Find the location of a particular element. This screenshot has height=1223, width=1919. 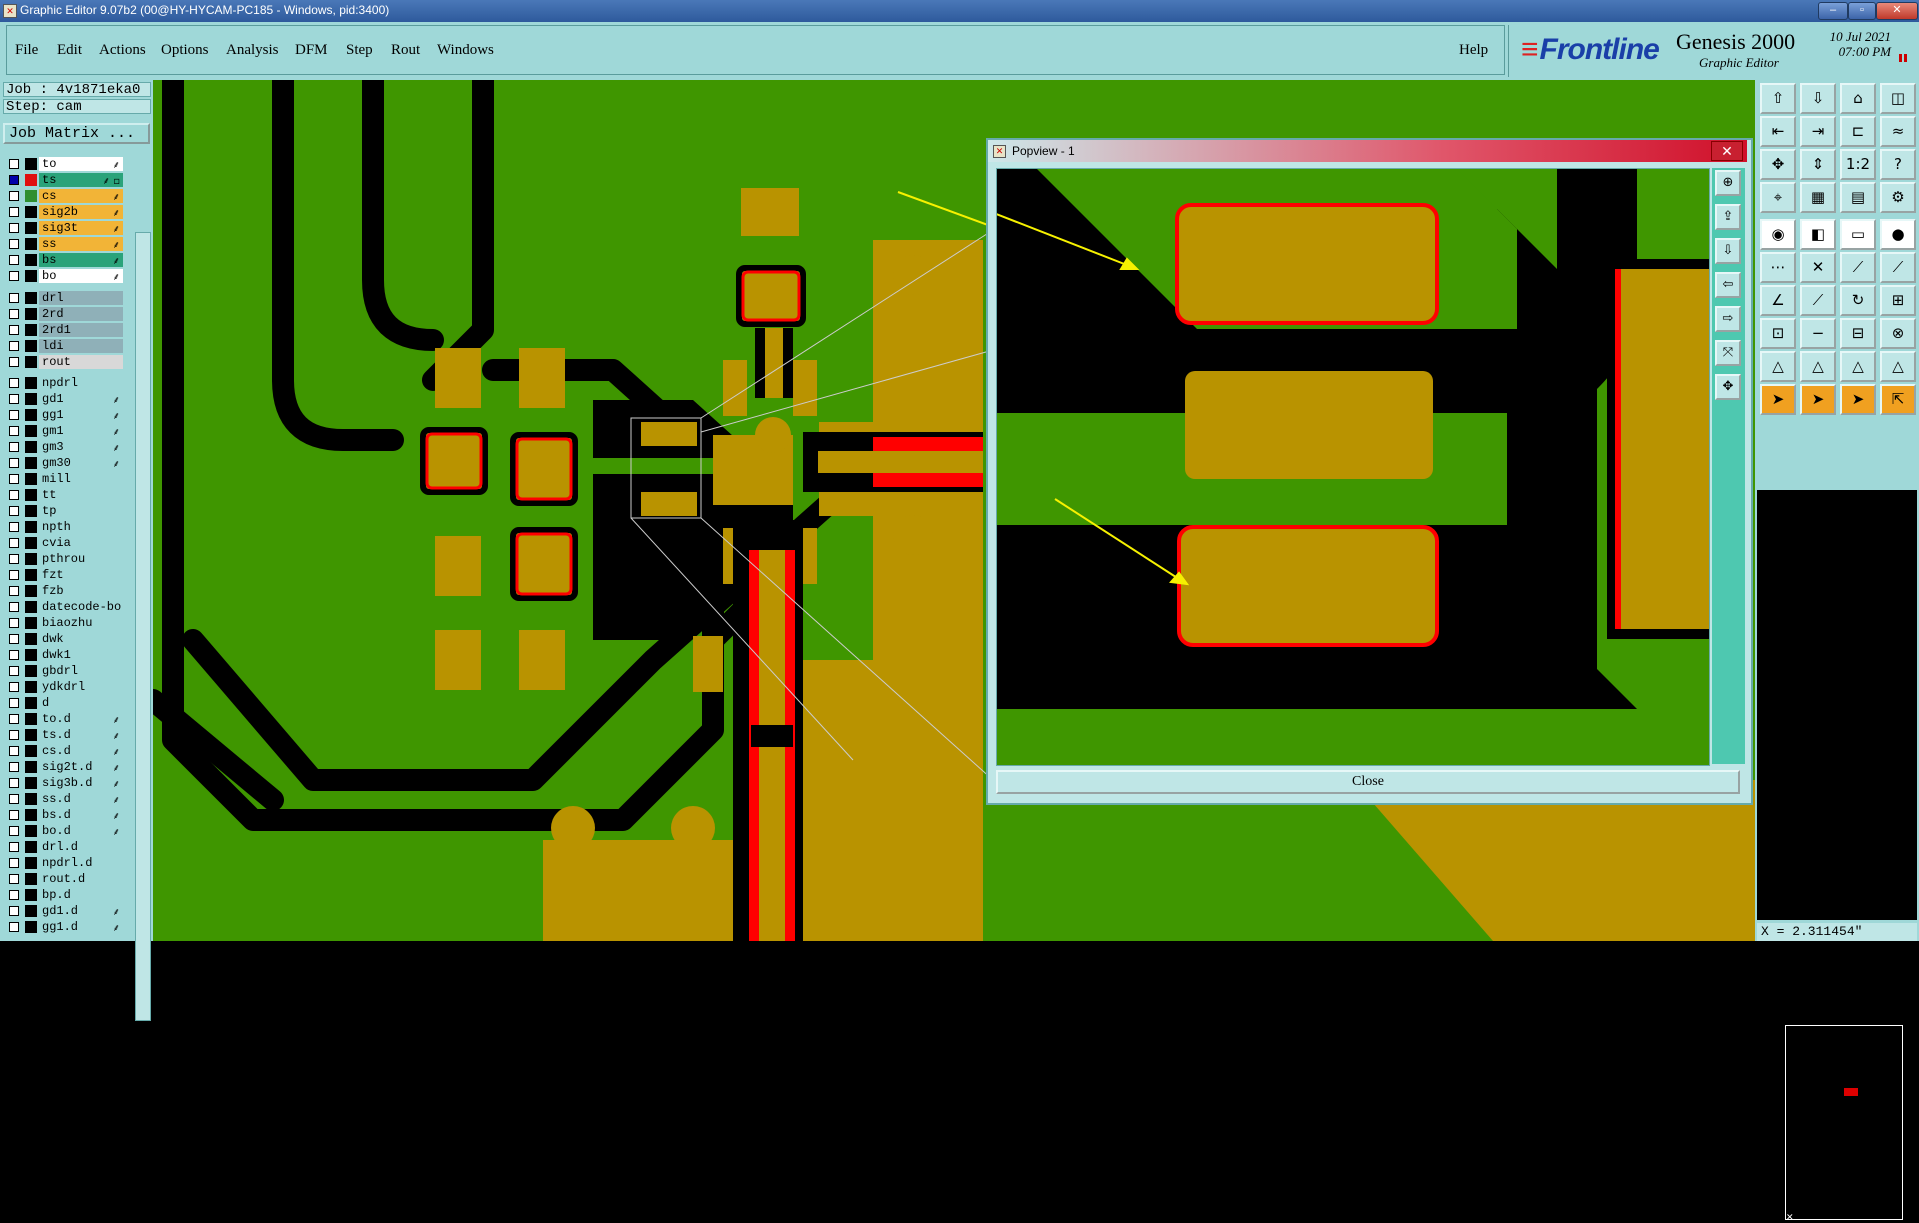

ruler-icon: ▭ is located at coordinates (1858, 234).